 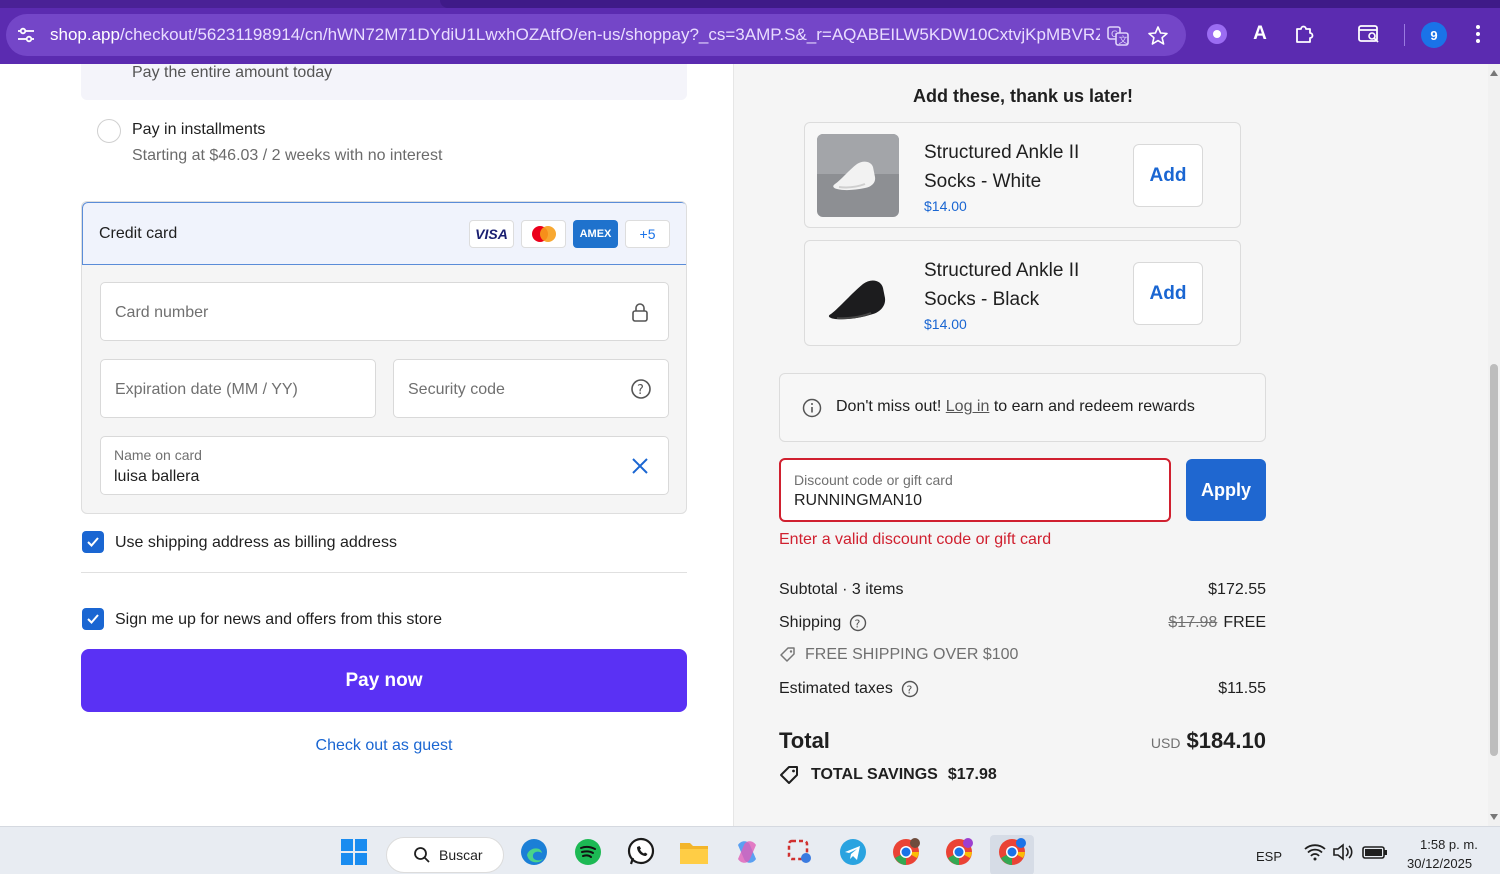 I want to click on snipping-tool-icon, so click(x=800, y=852).